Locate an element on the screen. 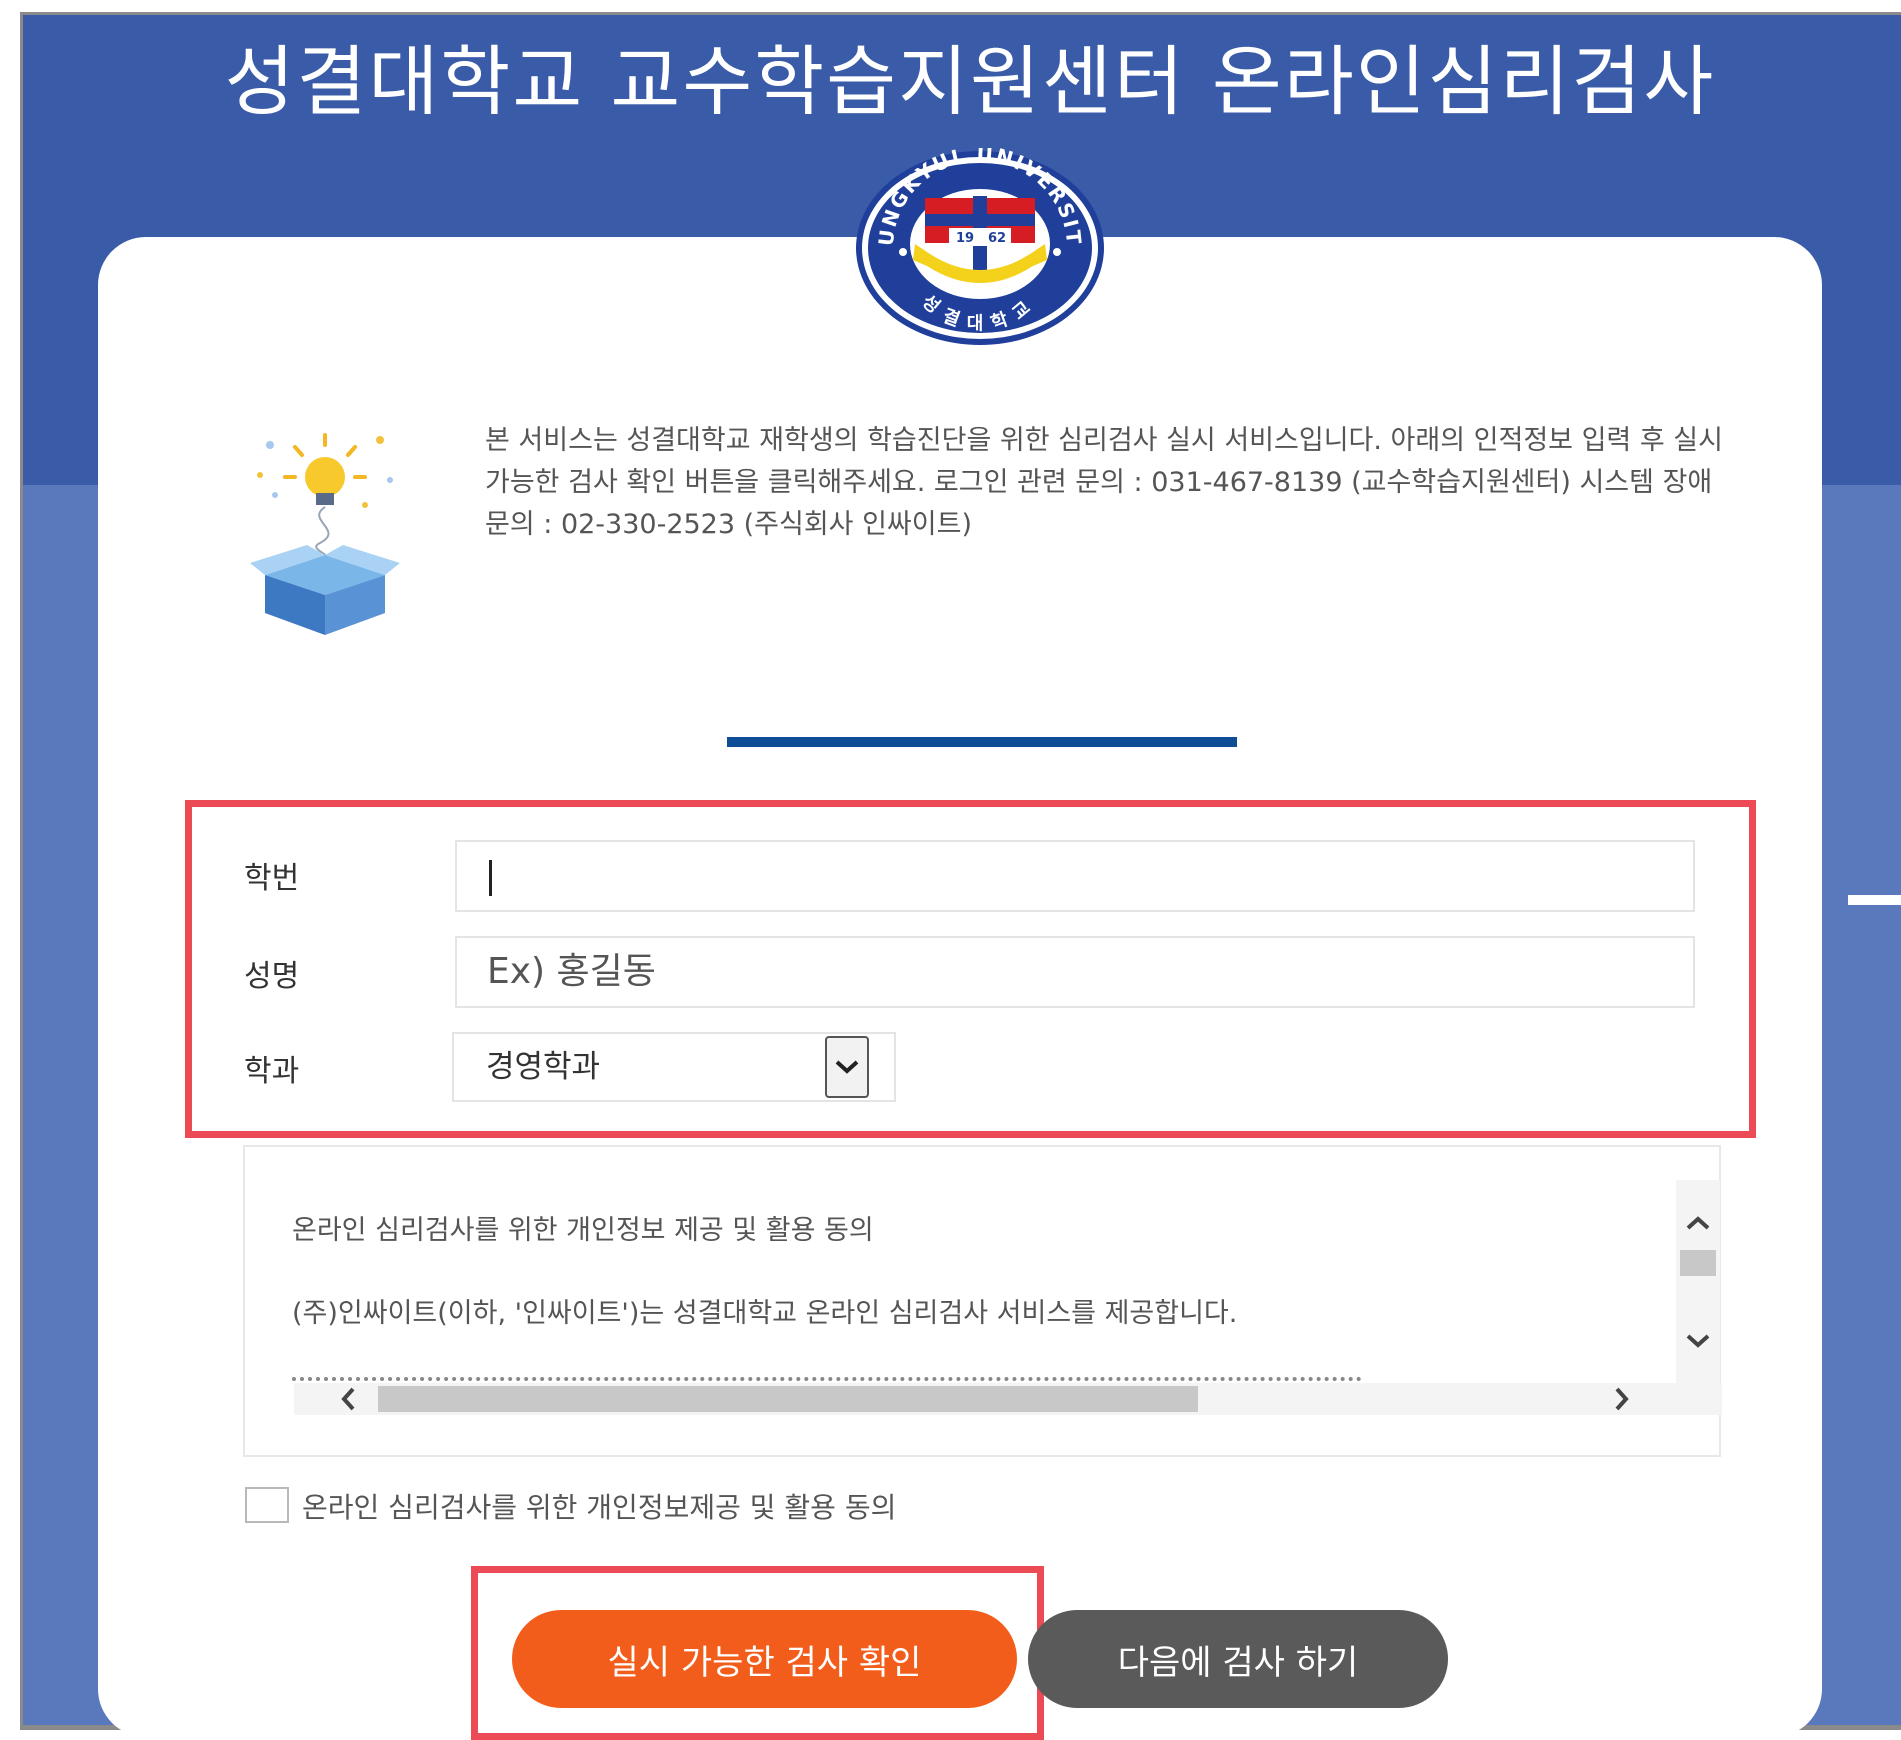 The image size is (1901, 1740). scroll-up-button is located at coordinates (1698, 1223).